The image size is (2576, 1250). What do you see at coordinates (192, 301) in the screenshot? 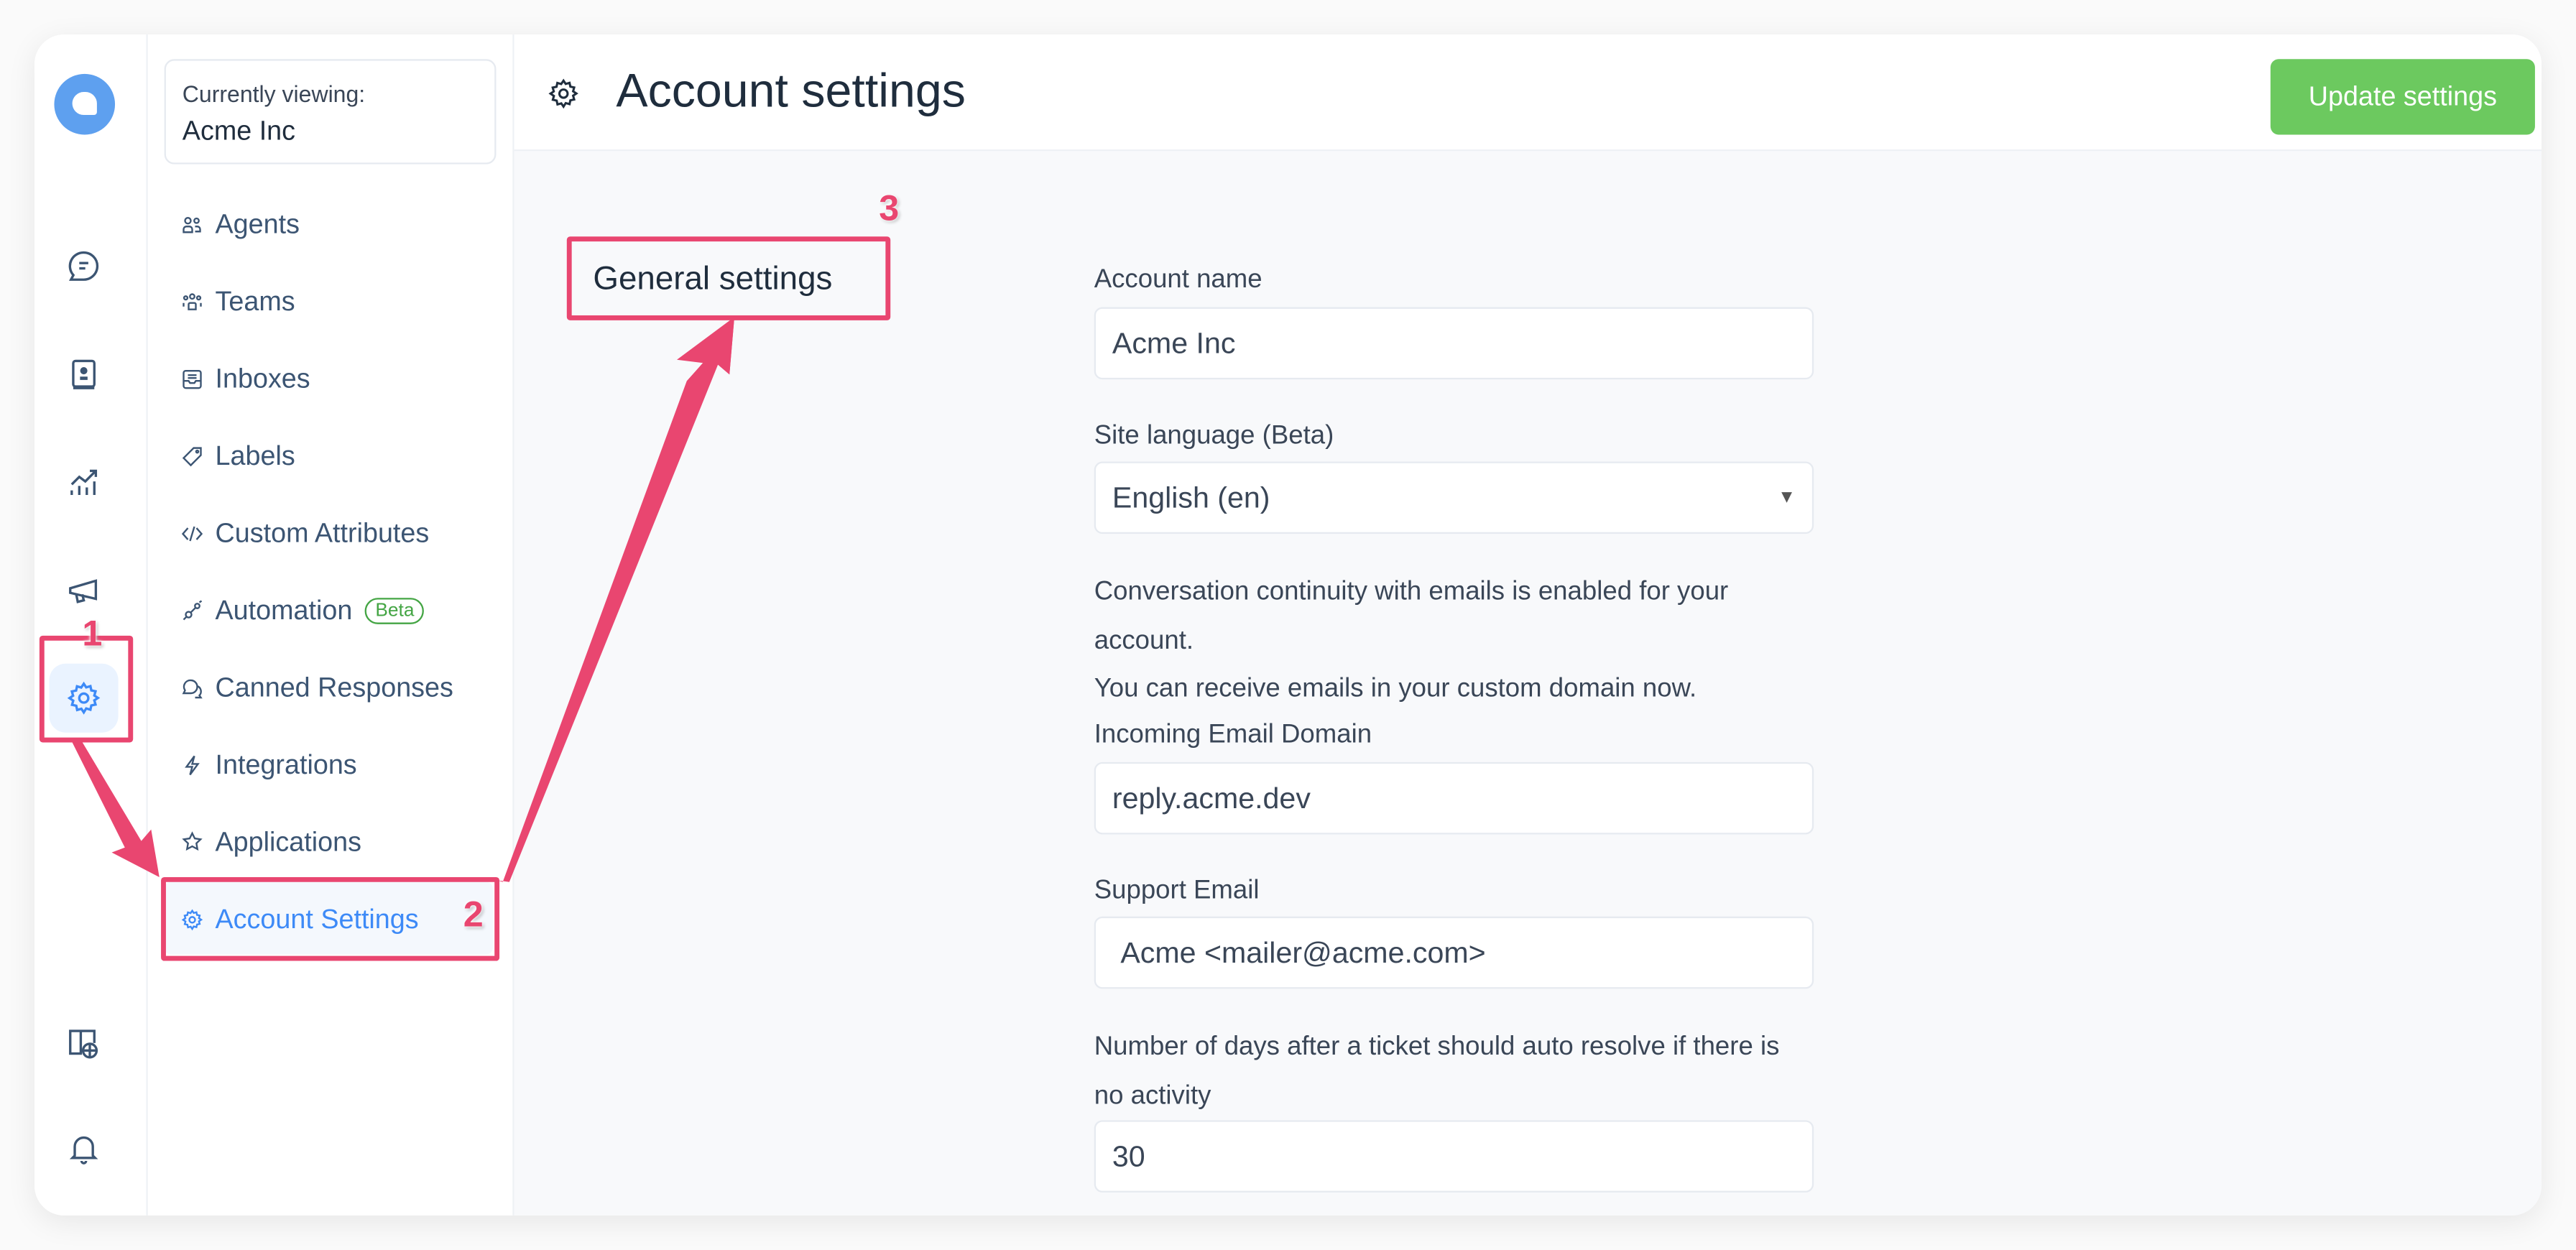
I see `teams-icon` at bounding box center [192, 301].